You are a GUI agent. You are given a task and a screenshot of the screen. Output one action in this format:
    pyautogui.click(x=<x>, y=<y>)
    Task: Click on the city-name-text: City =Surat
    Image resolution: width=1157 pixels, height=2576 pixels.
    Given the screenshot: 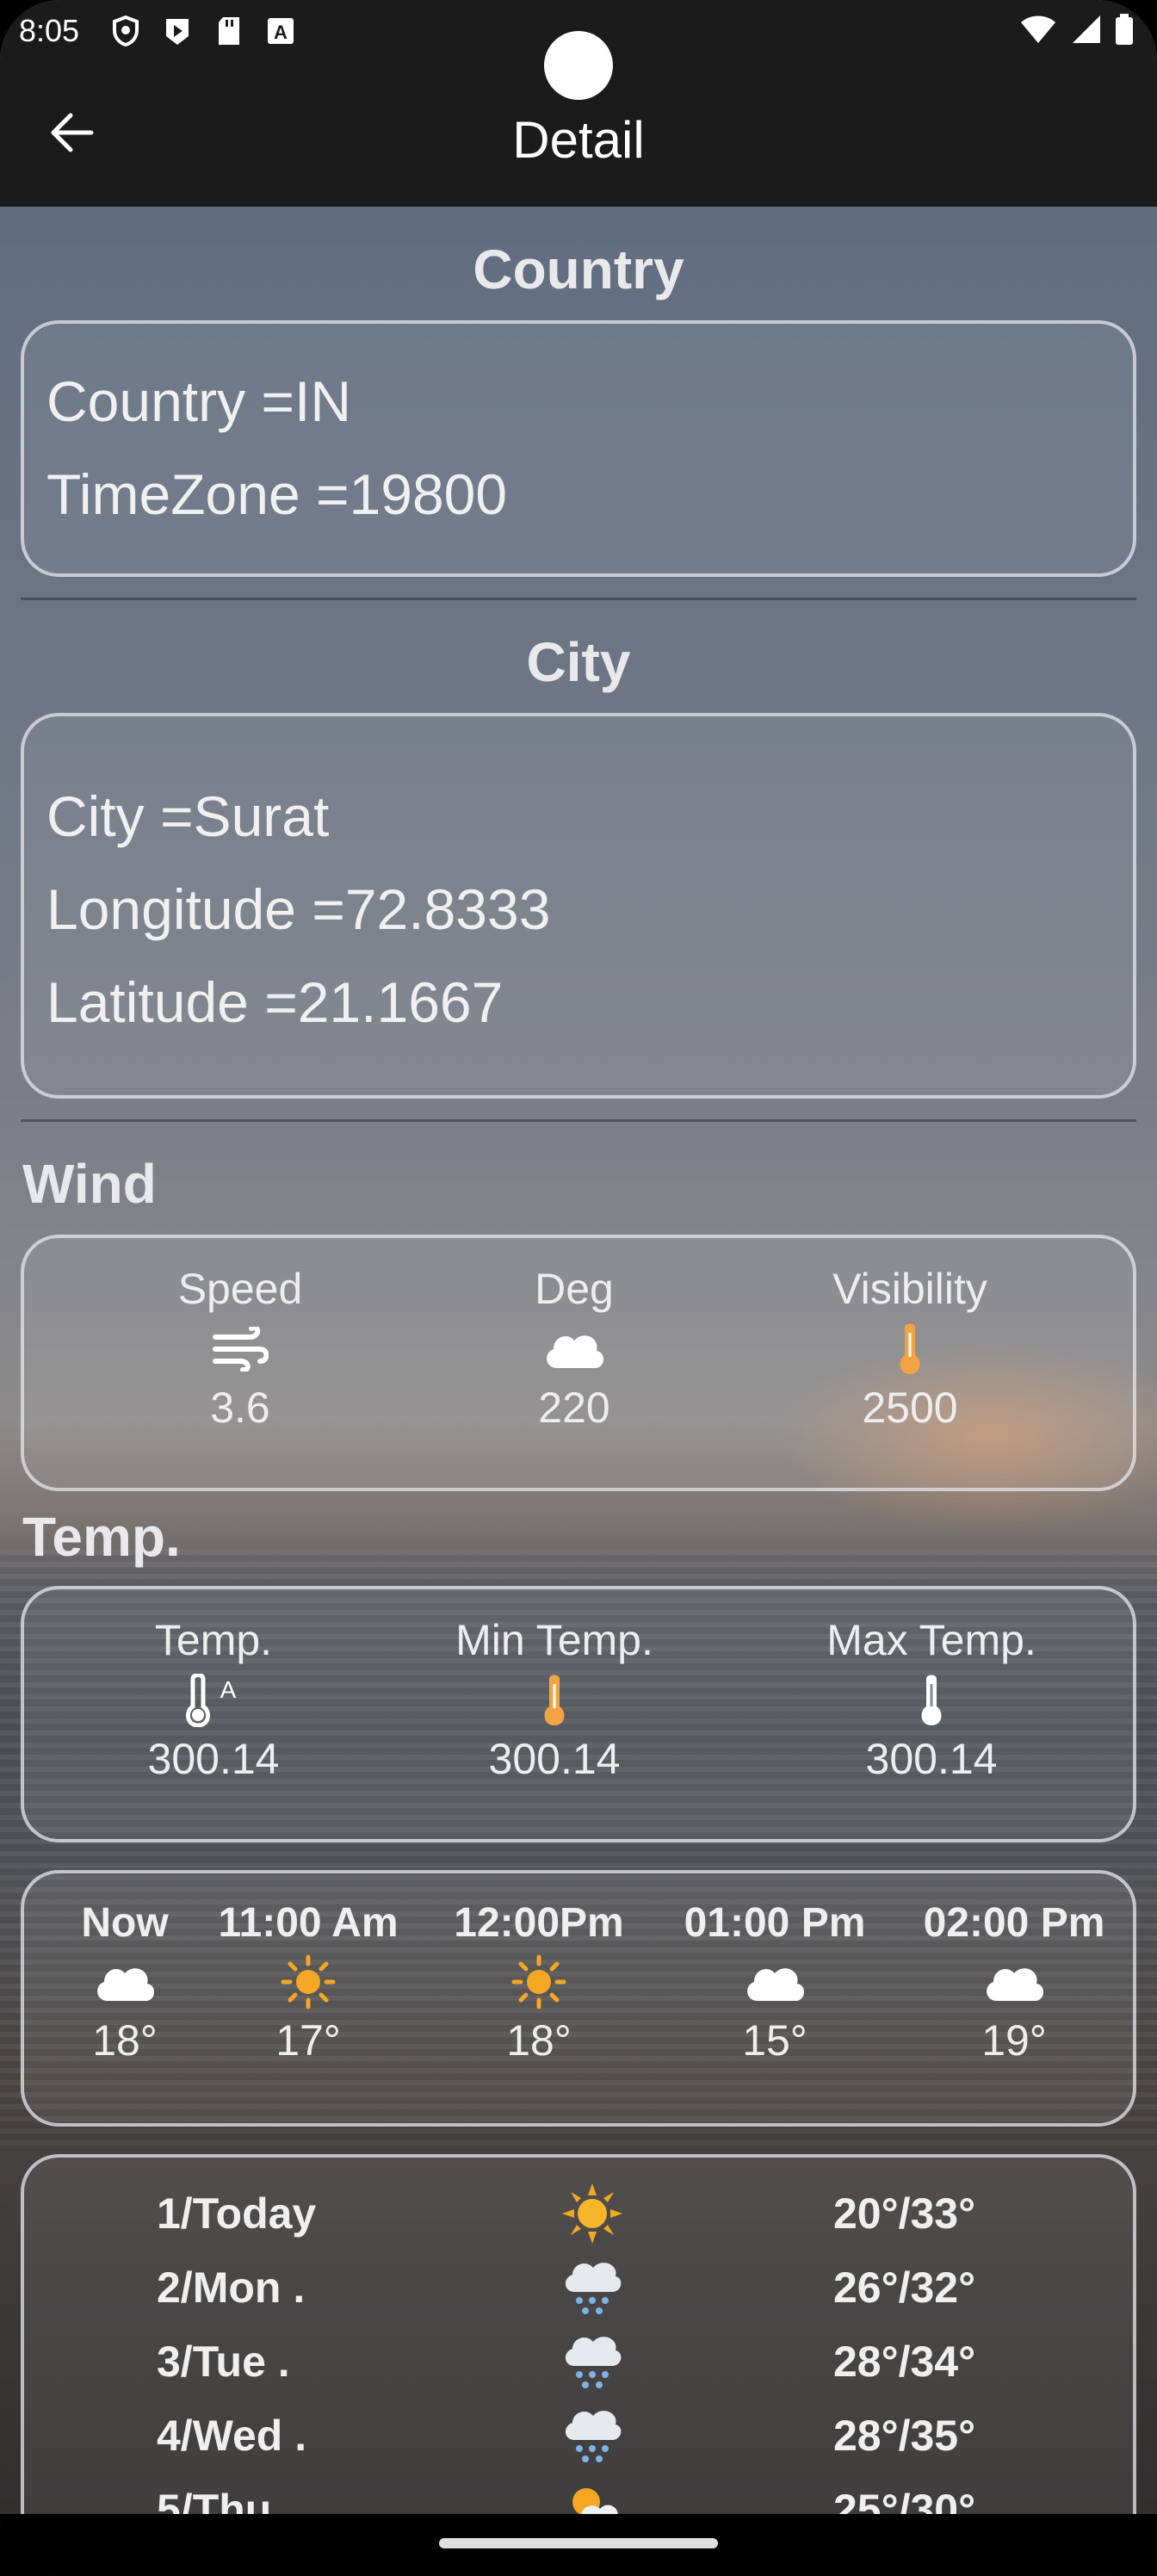 What is the action you would take?
    pyautogui.click(x=188, y=816)
    